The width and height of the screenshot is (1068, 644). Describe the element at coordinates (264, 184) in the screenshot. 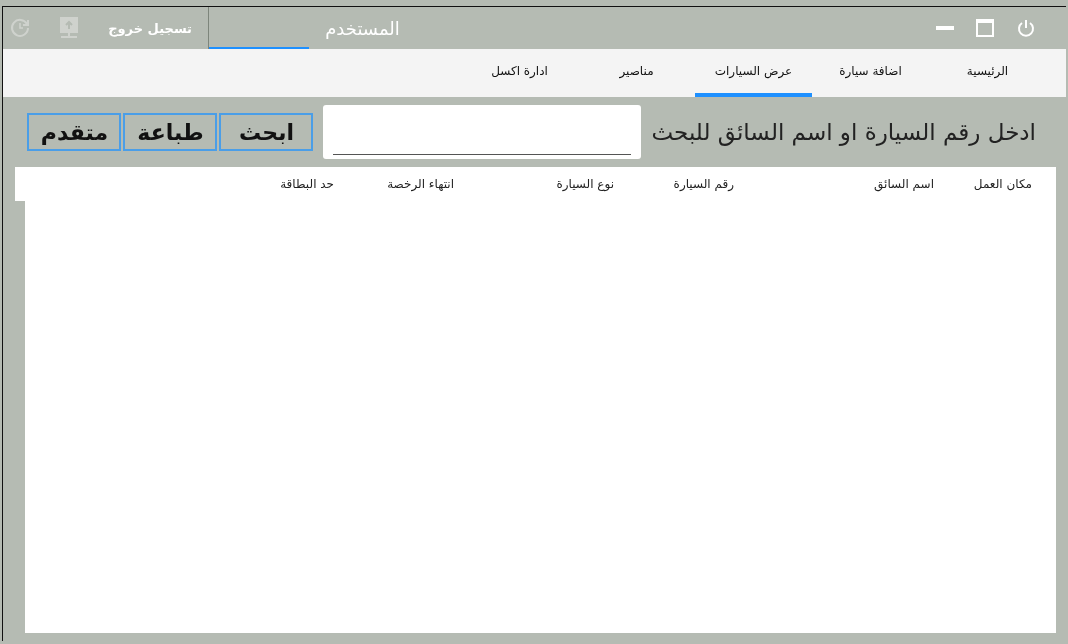

I see `column-header: حد البطاقة` at that location.